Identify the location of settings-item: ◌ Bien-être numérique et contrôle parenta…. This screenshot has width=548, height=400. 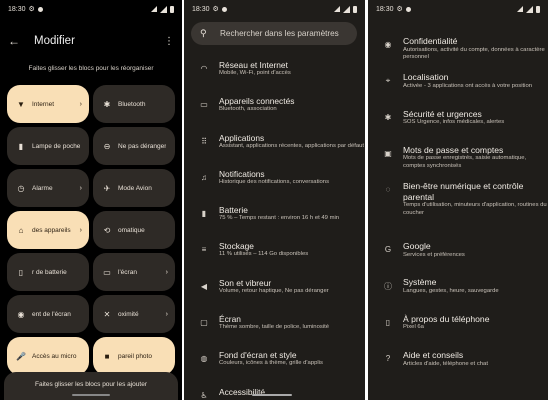
(458, 208).